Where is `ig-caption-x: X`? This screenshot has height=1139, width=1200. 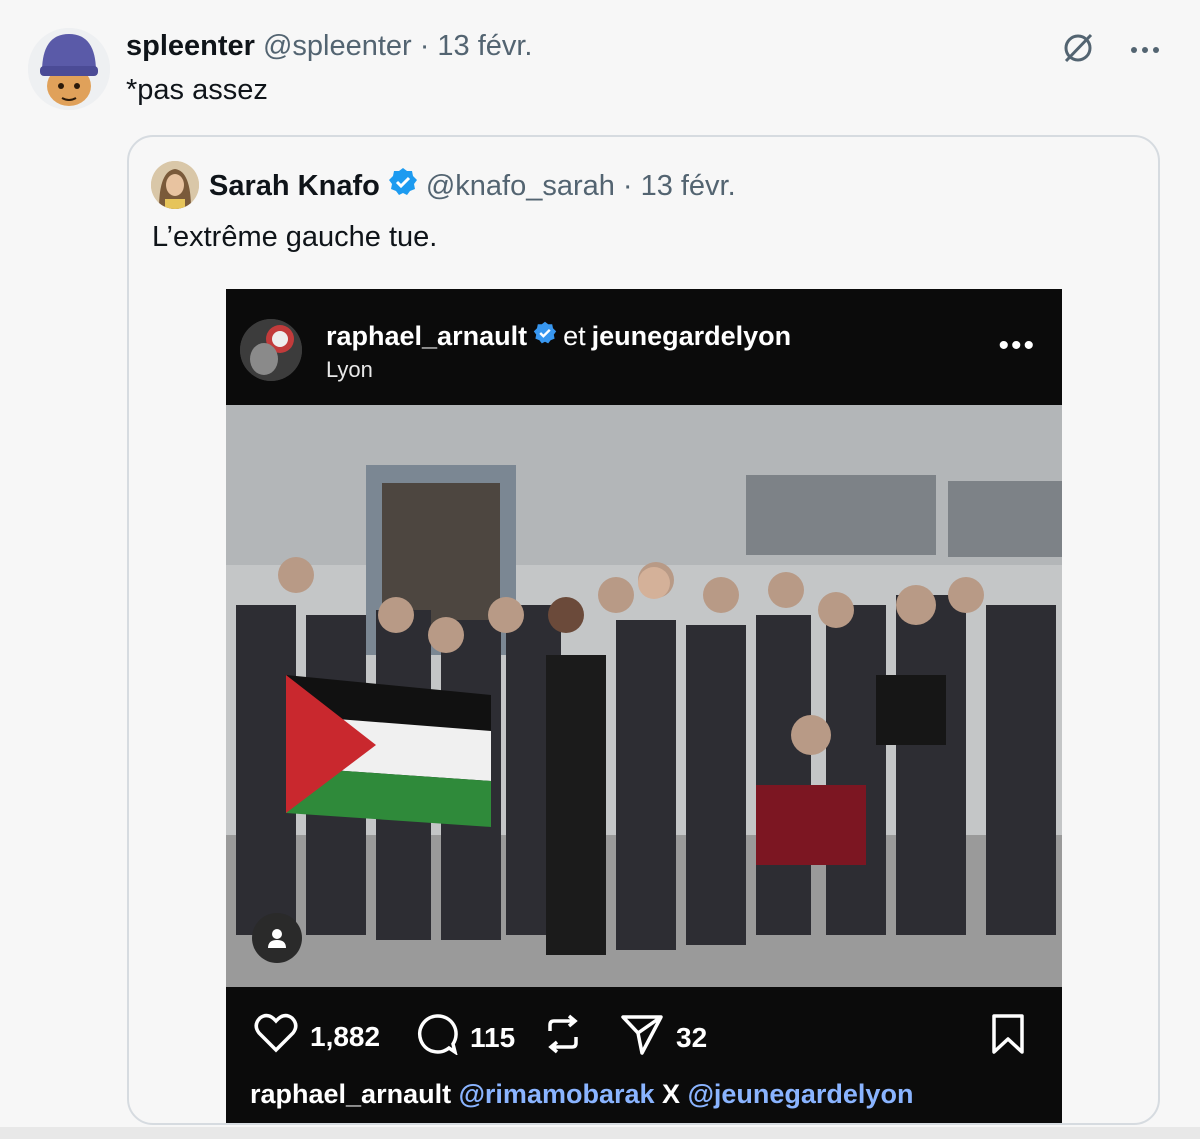 ig-caption-x: X is located at coordinates (671, 1094).